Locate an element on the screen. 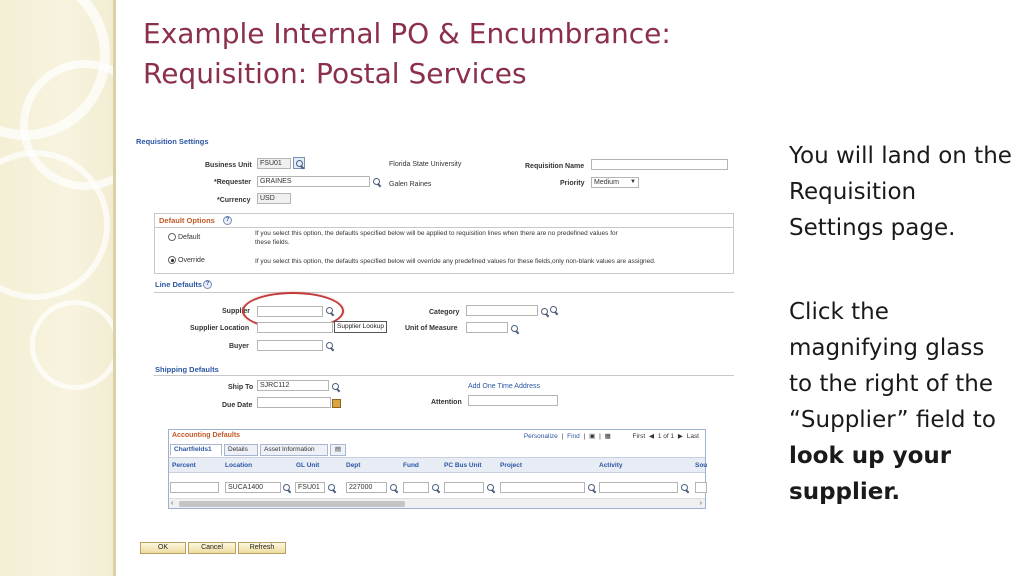  ship-to-lookup-icon is located at coordinates (336, 387).